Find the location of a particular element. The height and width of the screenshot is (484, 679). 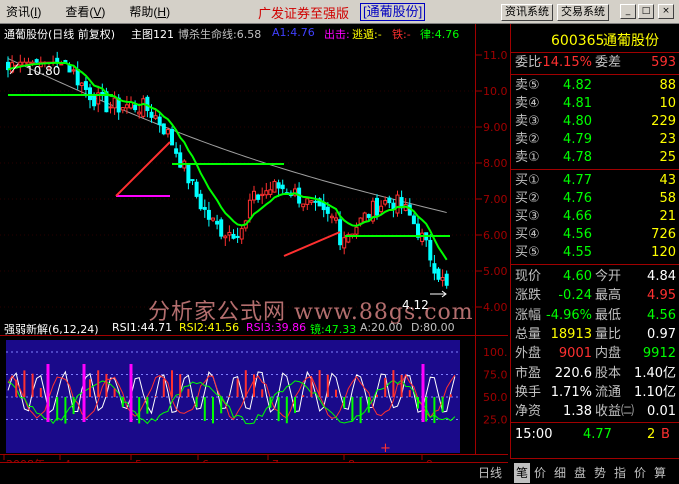

stat-row: 涨幅 -4.96% 最低 4.56 is located at coordinates (595, 316).